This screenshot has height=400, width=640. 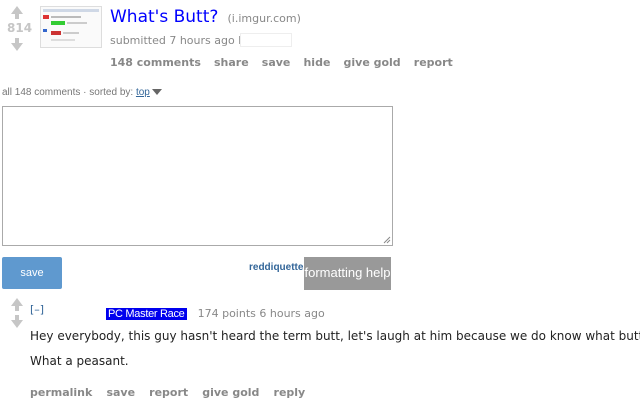 I want to click on post-title: What's Butt?, so click(x=164, y=17).